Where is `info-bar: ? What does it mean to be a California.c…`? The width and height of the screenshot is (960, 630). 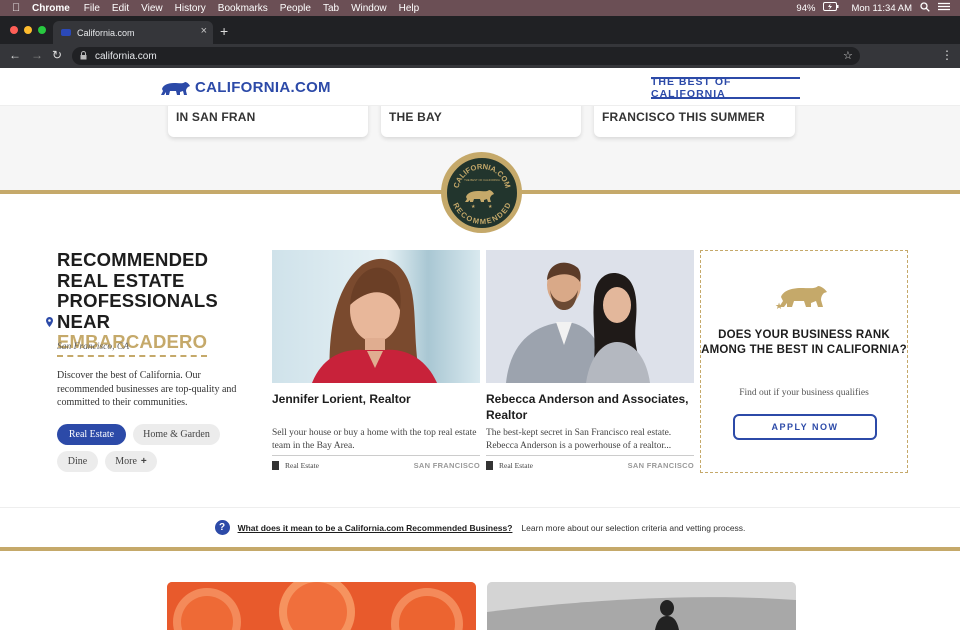 info-bar: ? What does it mean to be a California.c… is located at coordinates (480, 527).